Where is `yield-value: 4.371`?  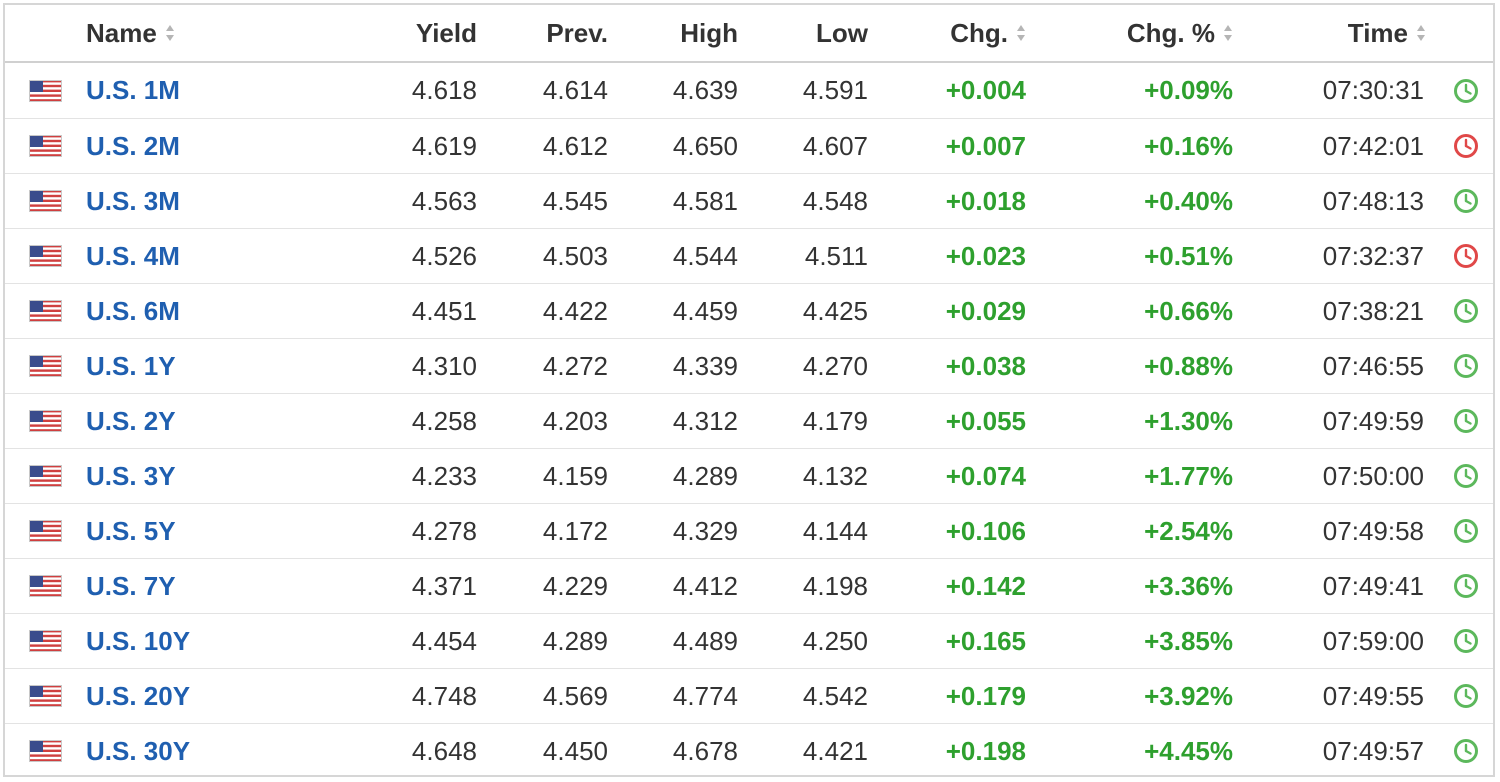 yield-value: 4.371 is located at coordinates (444, 585).